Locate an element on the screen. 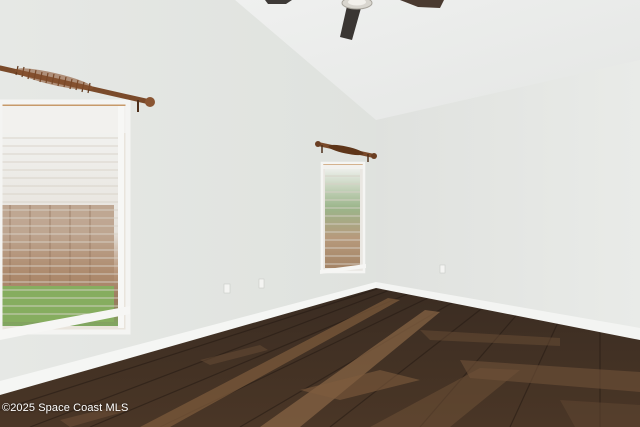 The height and width of the screenshot is (427, 640). photo-watermark: ©2025 Space Coast MLS is located at coordinates (65, 408).